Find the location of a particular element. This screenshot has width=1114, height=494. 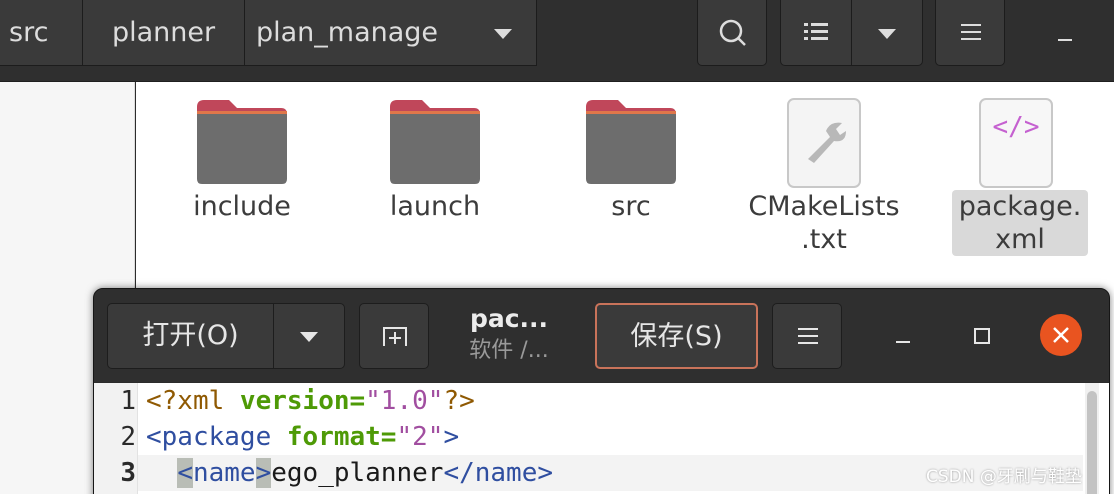

view-options-group is located at coordinates (851, 33).